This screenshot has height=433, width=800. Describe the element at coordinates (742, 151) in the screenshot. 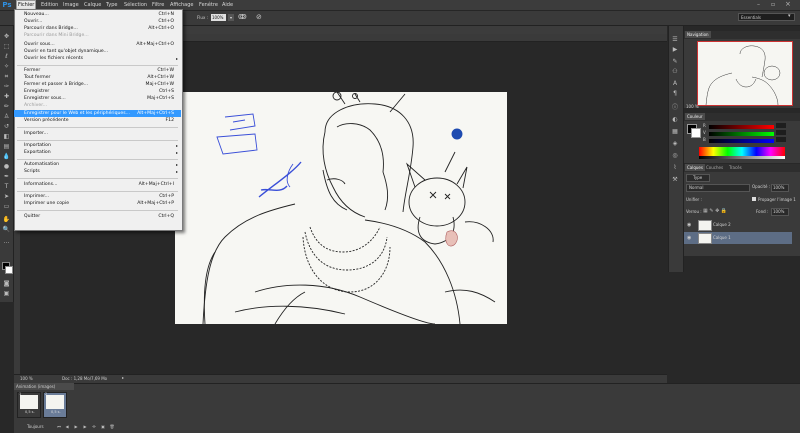

I see `color-spectrum-ramp` at that location.